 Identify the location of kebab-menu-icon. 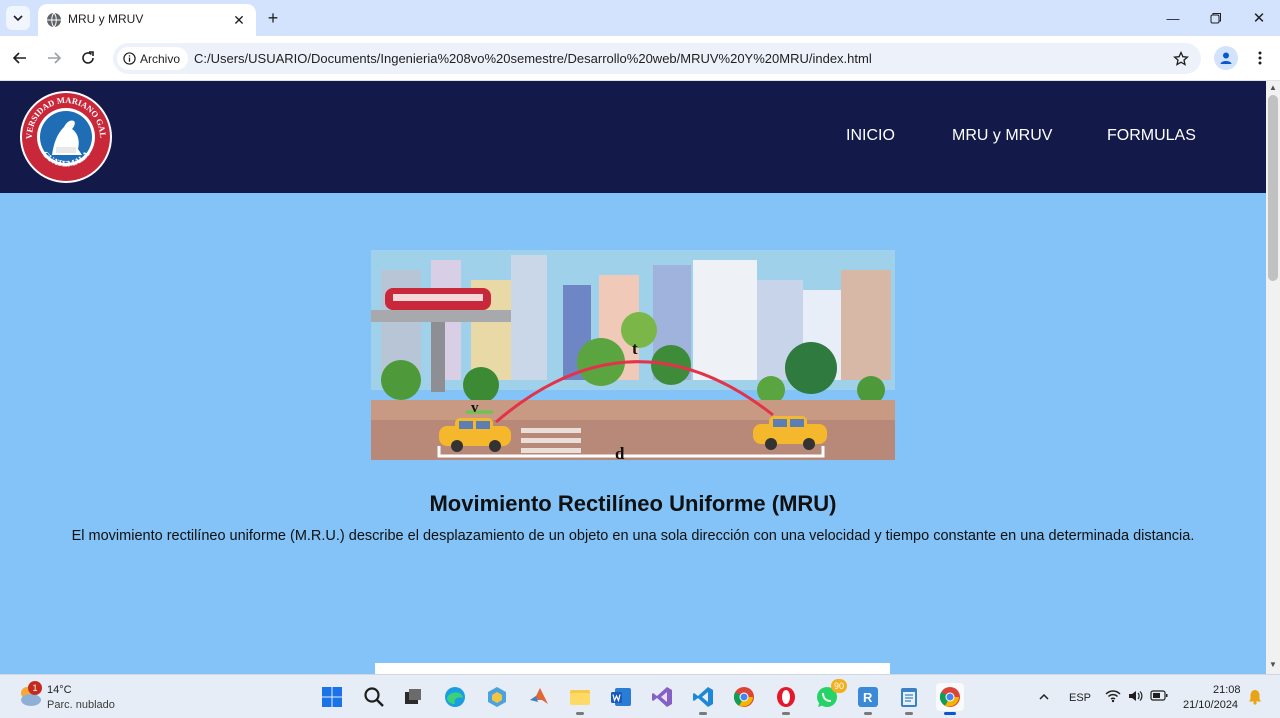
(1260, 58).